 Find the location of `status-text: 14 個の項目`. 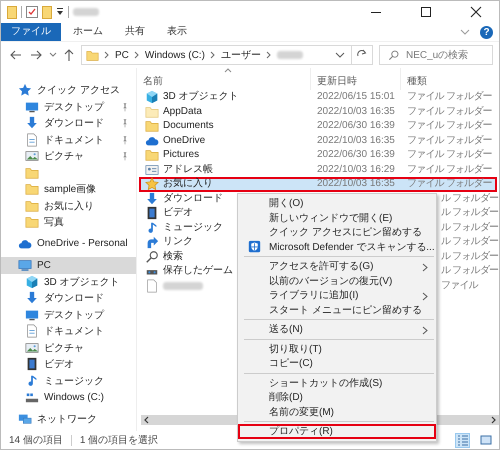

status-text: 14 個の項目 is located at coordinates (36, 440).